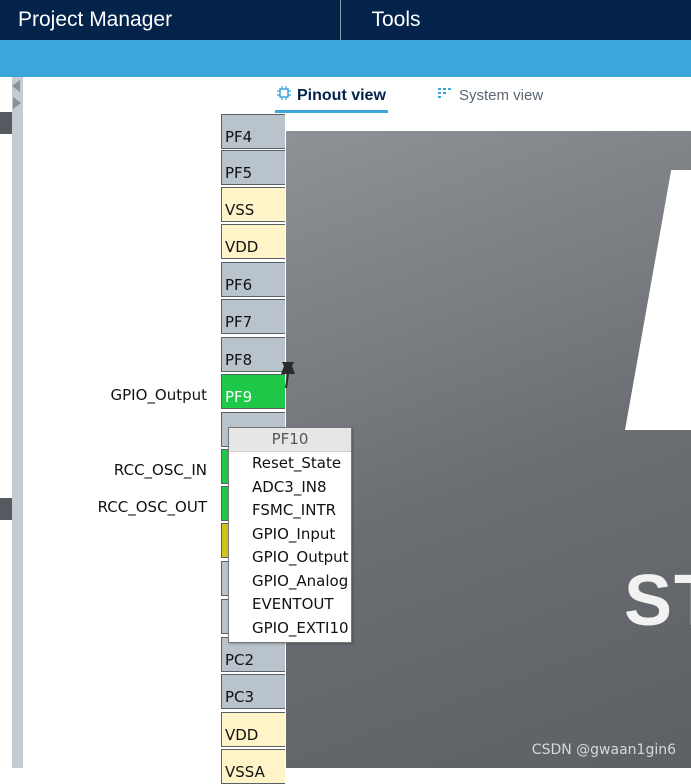 This screenshot has height=784, width=691. I want to click on pin-vss: VSS, so click(253, 204).